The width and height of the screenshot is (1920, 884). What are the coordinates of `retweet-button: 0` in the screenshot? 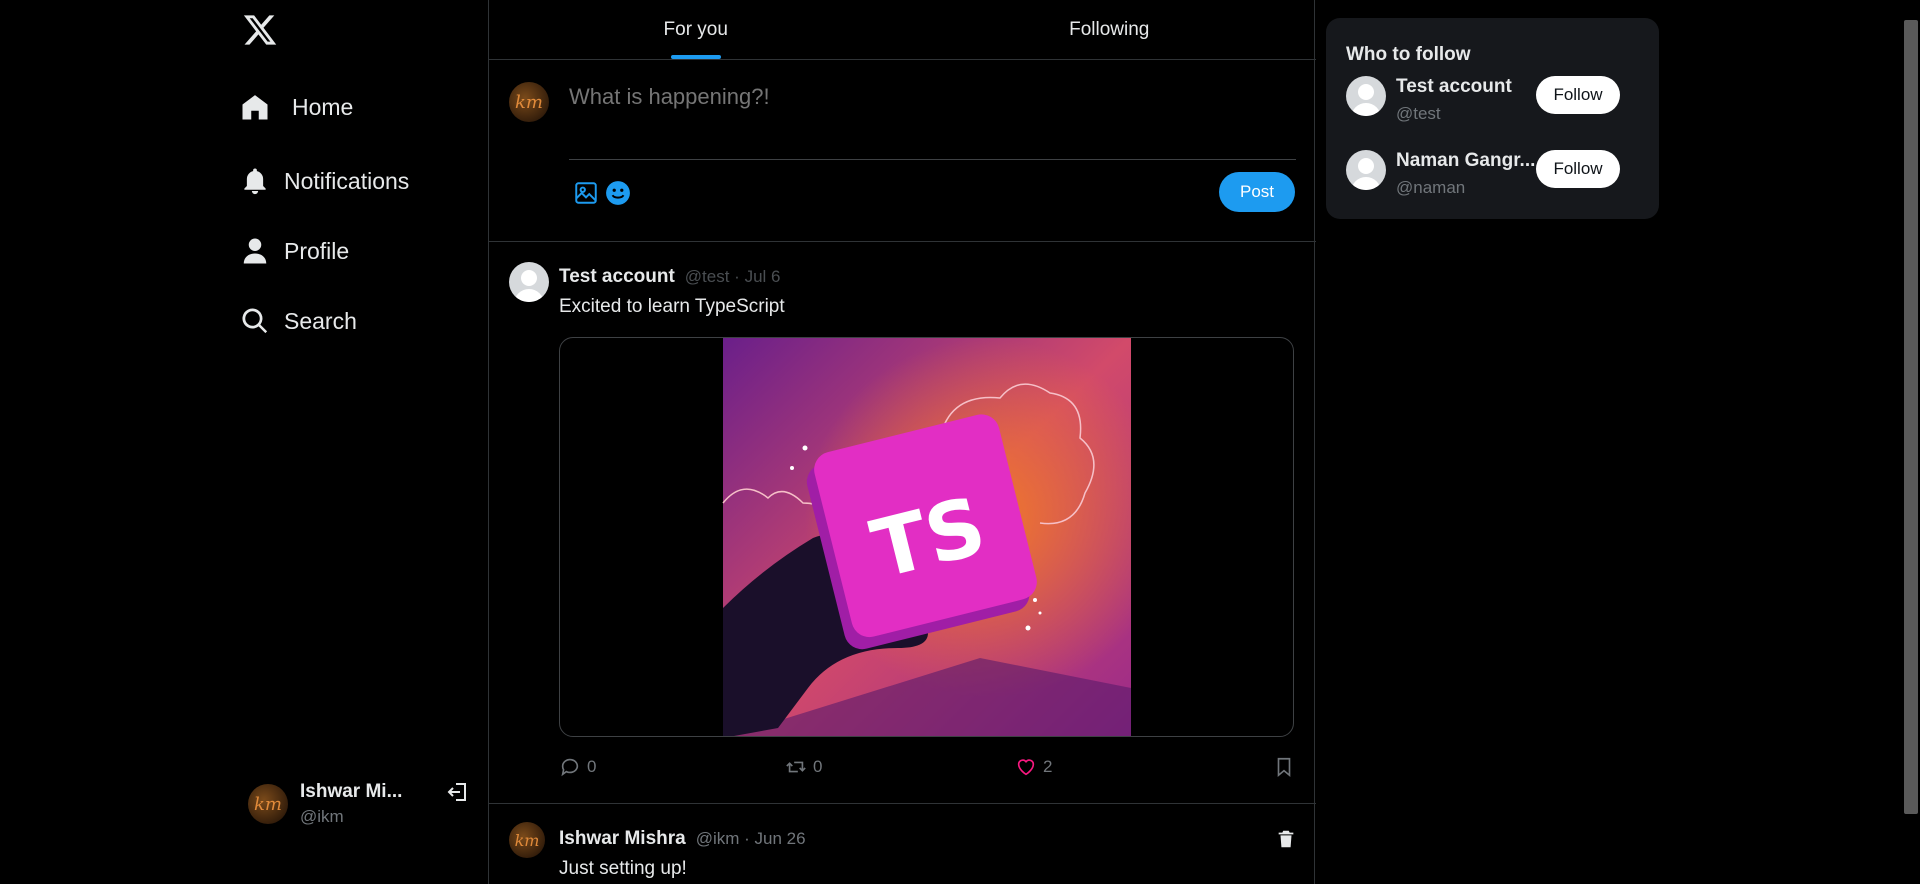 It's located at (803, 767).